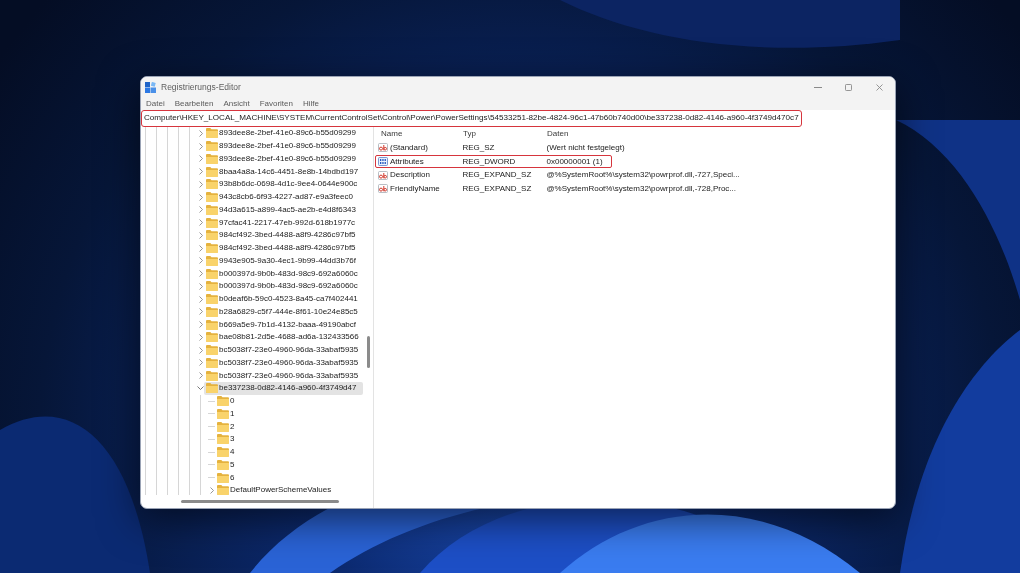 This screenshot has height=573, width=1020. I want to click on value-name: FriendlyName, so click(415, 188).